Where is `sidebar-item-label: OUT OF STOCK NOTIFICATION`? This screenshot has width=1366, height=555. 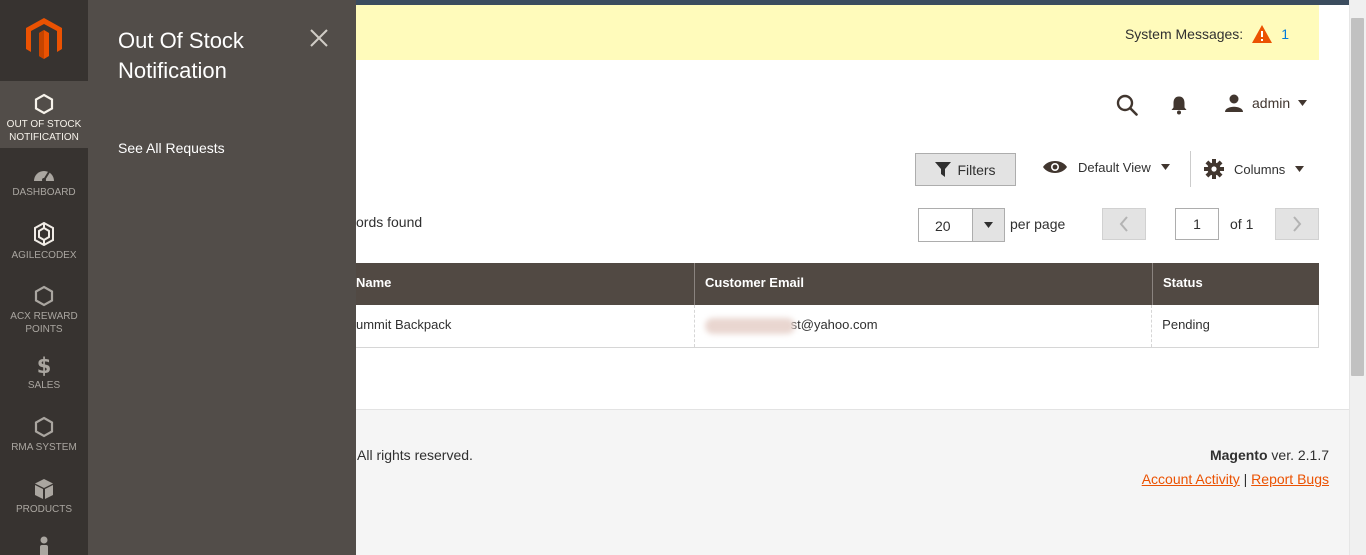 sidebar-item-label: OUT OF STOCK NOTIFICATION is located at coordinates (44, 131).